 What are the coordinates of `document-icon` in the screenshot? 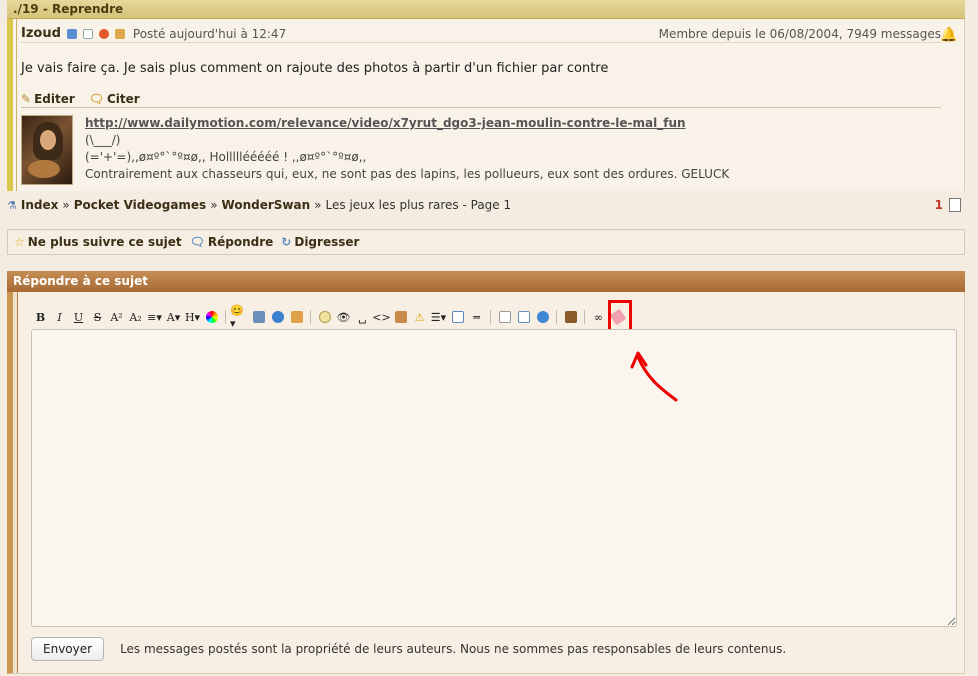 It's located at (504, 317).